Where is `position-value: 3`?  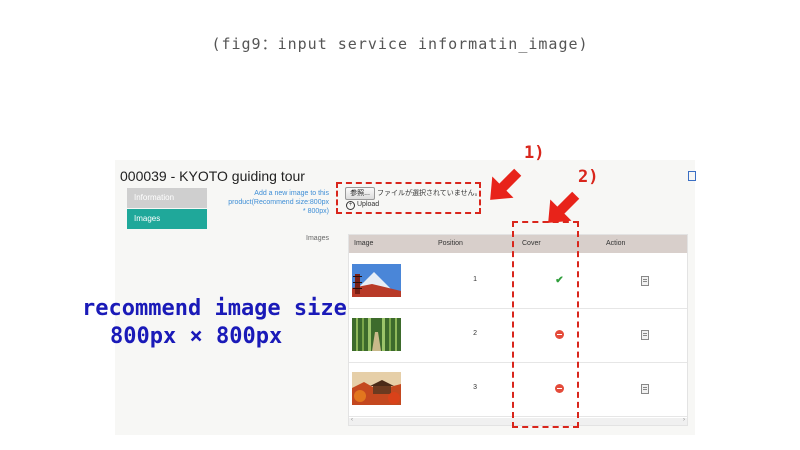
position-value: 3 is located at coordinates (475, 387).